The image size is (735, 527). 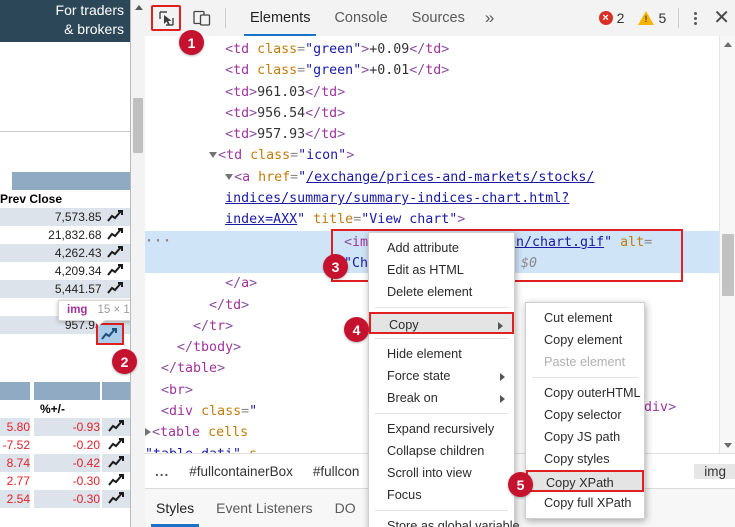 I want to click on menu-item-store-as-global-variable: Store as global variable, so click(x=444, y=521).